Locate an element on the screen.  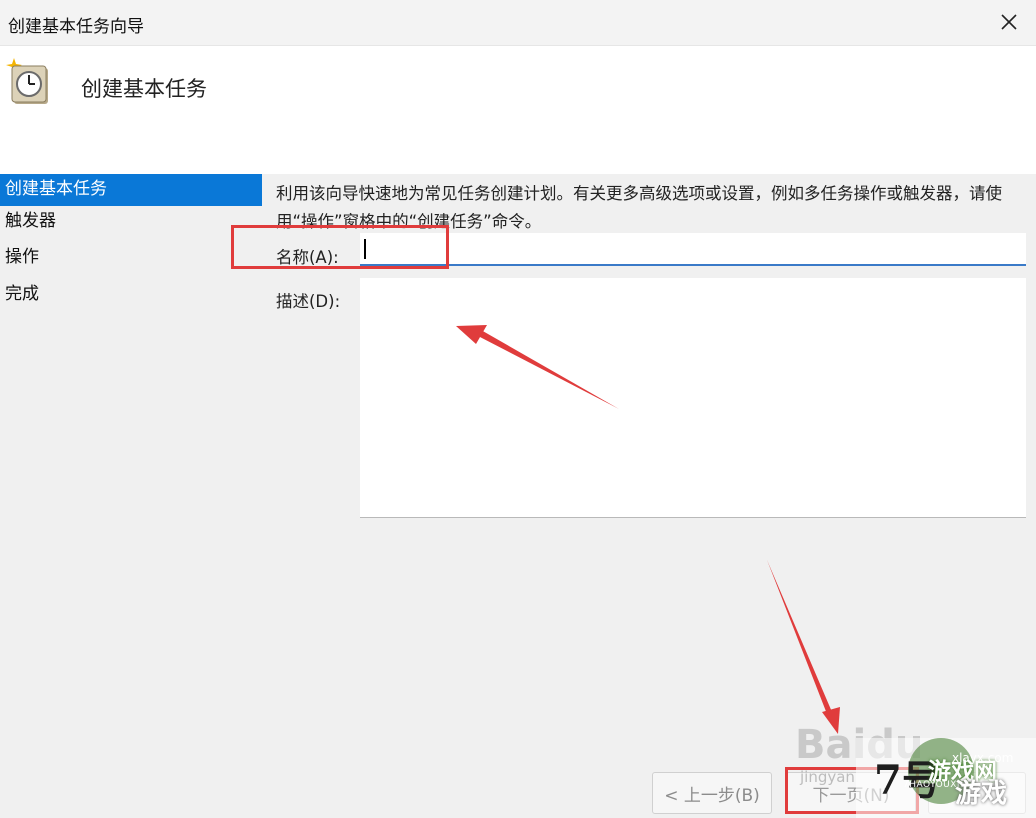
sidebar-item-label: 操作 is located at coordinates (22, 257).